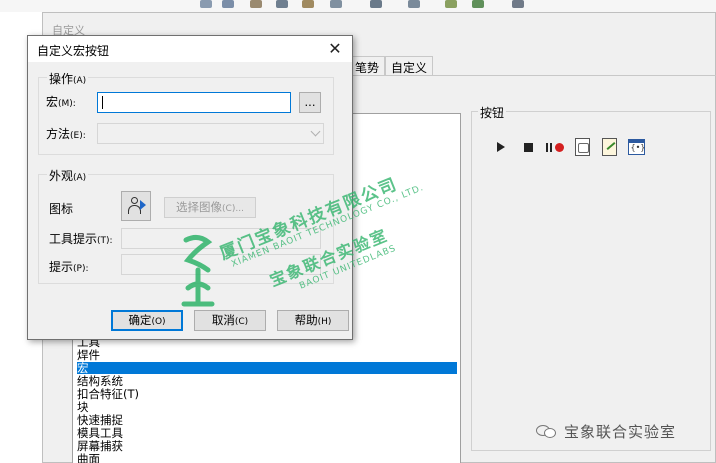 The width and height of the screenshot is (716, 463). Describe the element at coordinates (409, 65) in the screenshot. I see `tab-customization: 自定义` at that location.